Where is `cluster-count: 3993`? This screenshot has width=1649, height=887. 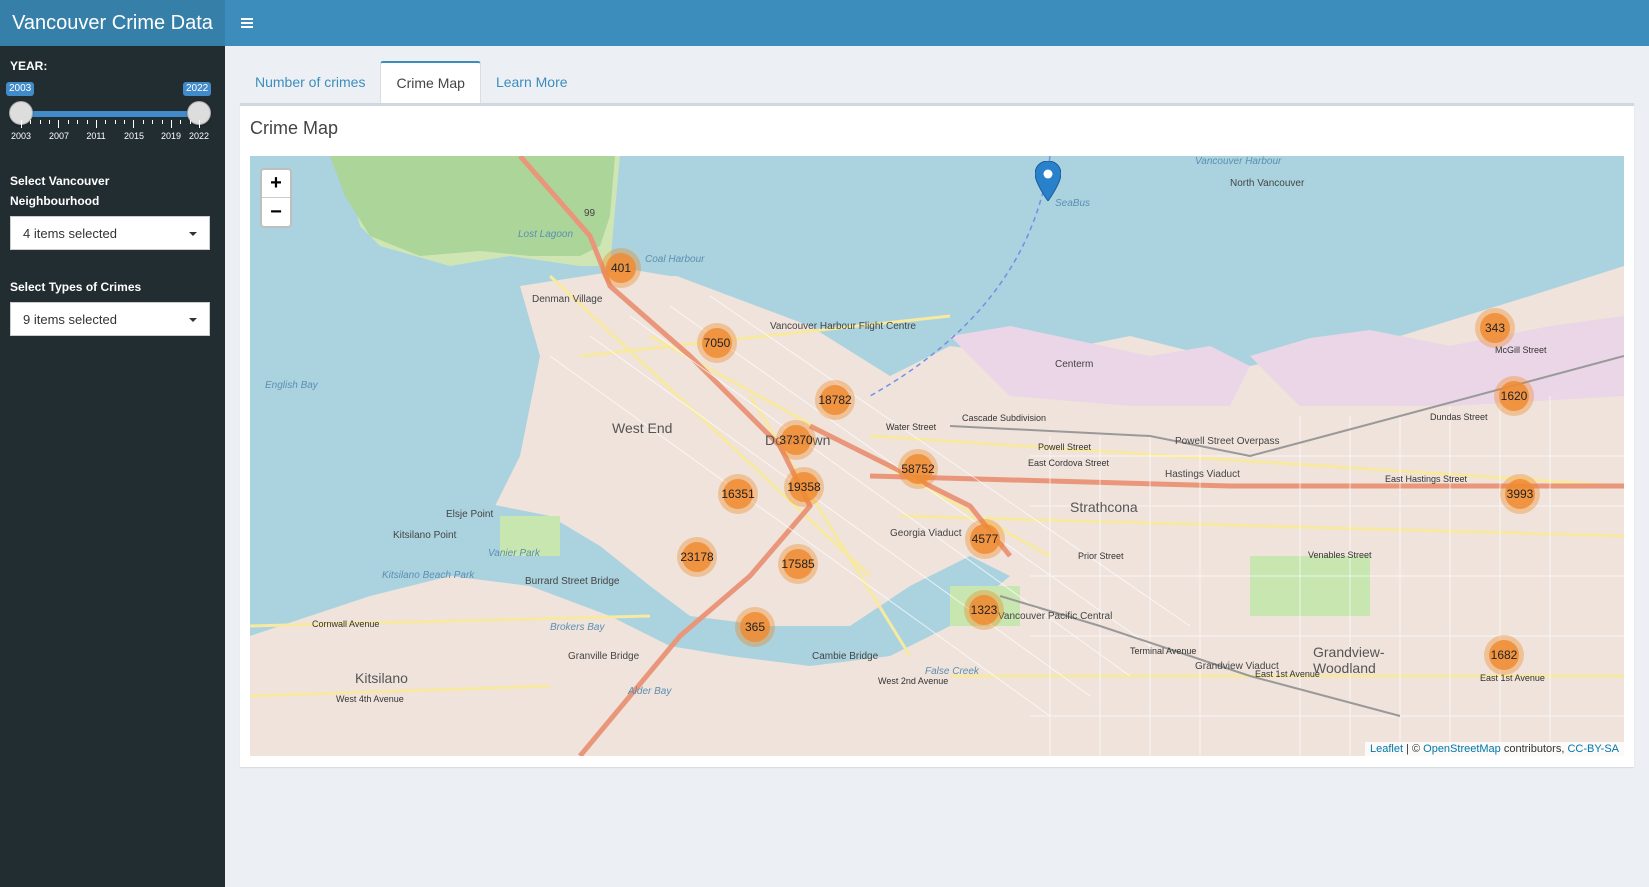 cluster-count: 3993 is located at coordinates (1520, 494).